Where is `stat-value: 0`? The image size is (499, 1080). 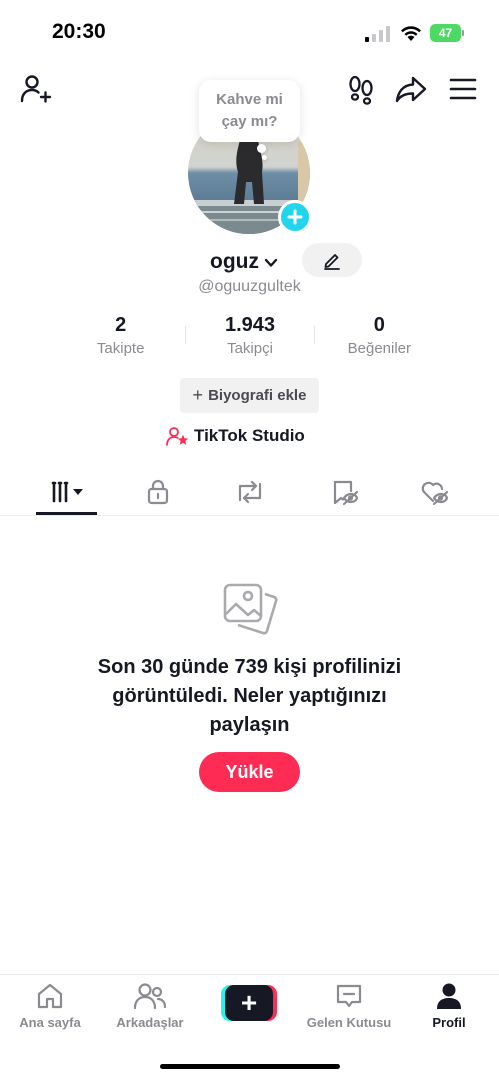 stat-value: 0 is located at coordinates (379, 325).